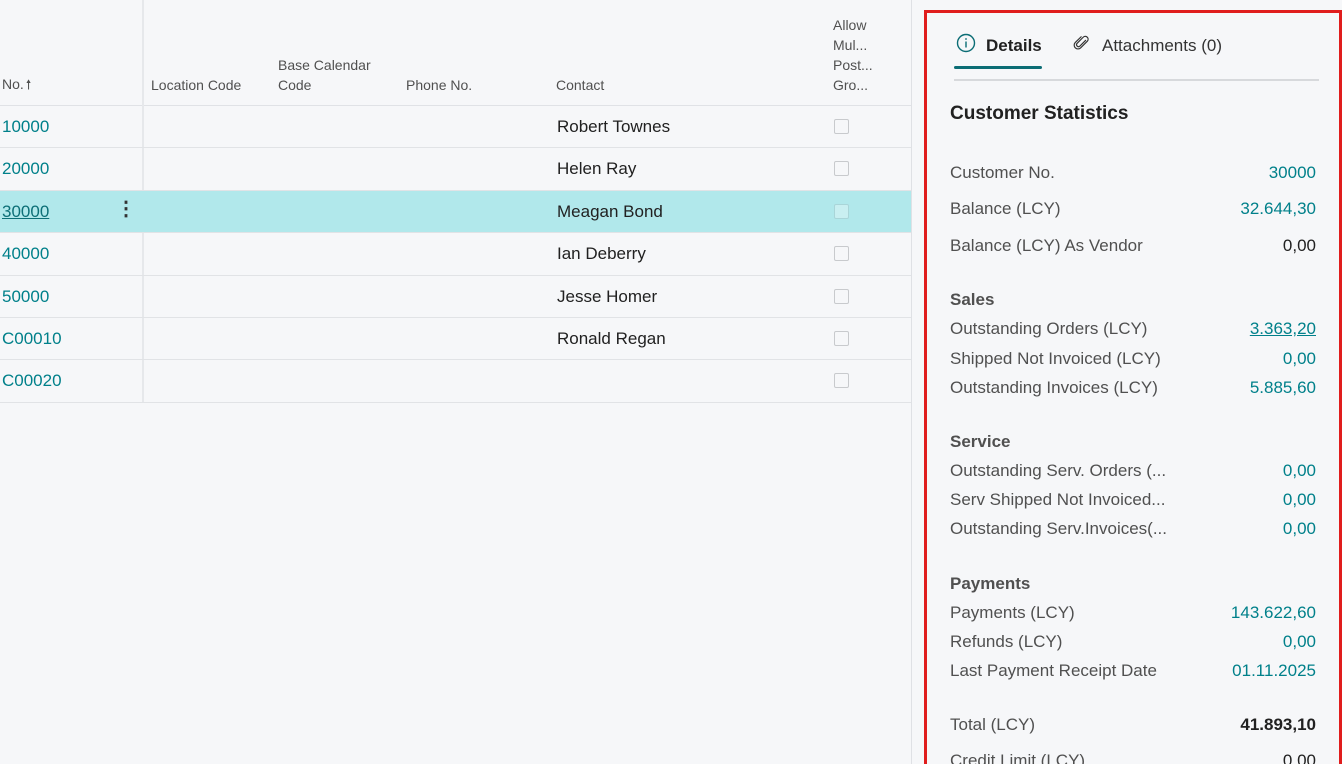 The image size is (1342, 764). What do you see at coordinates (456, 339) in the screenshot?
I see `table-row: C00010 Ronald Regan` at bounding box center [456, 339].